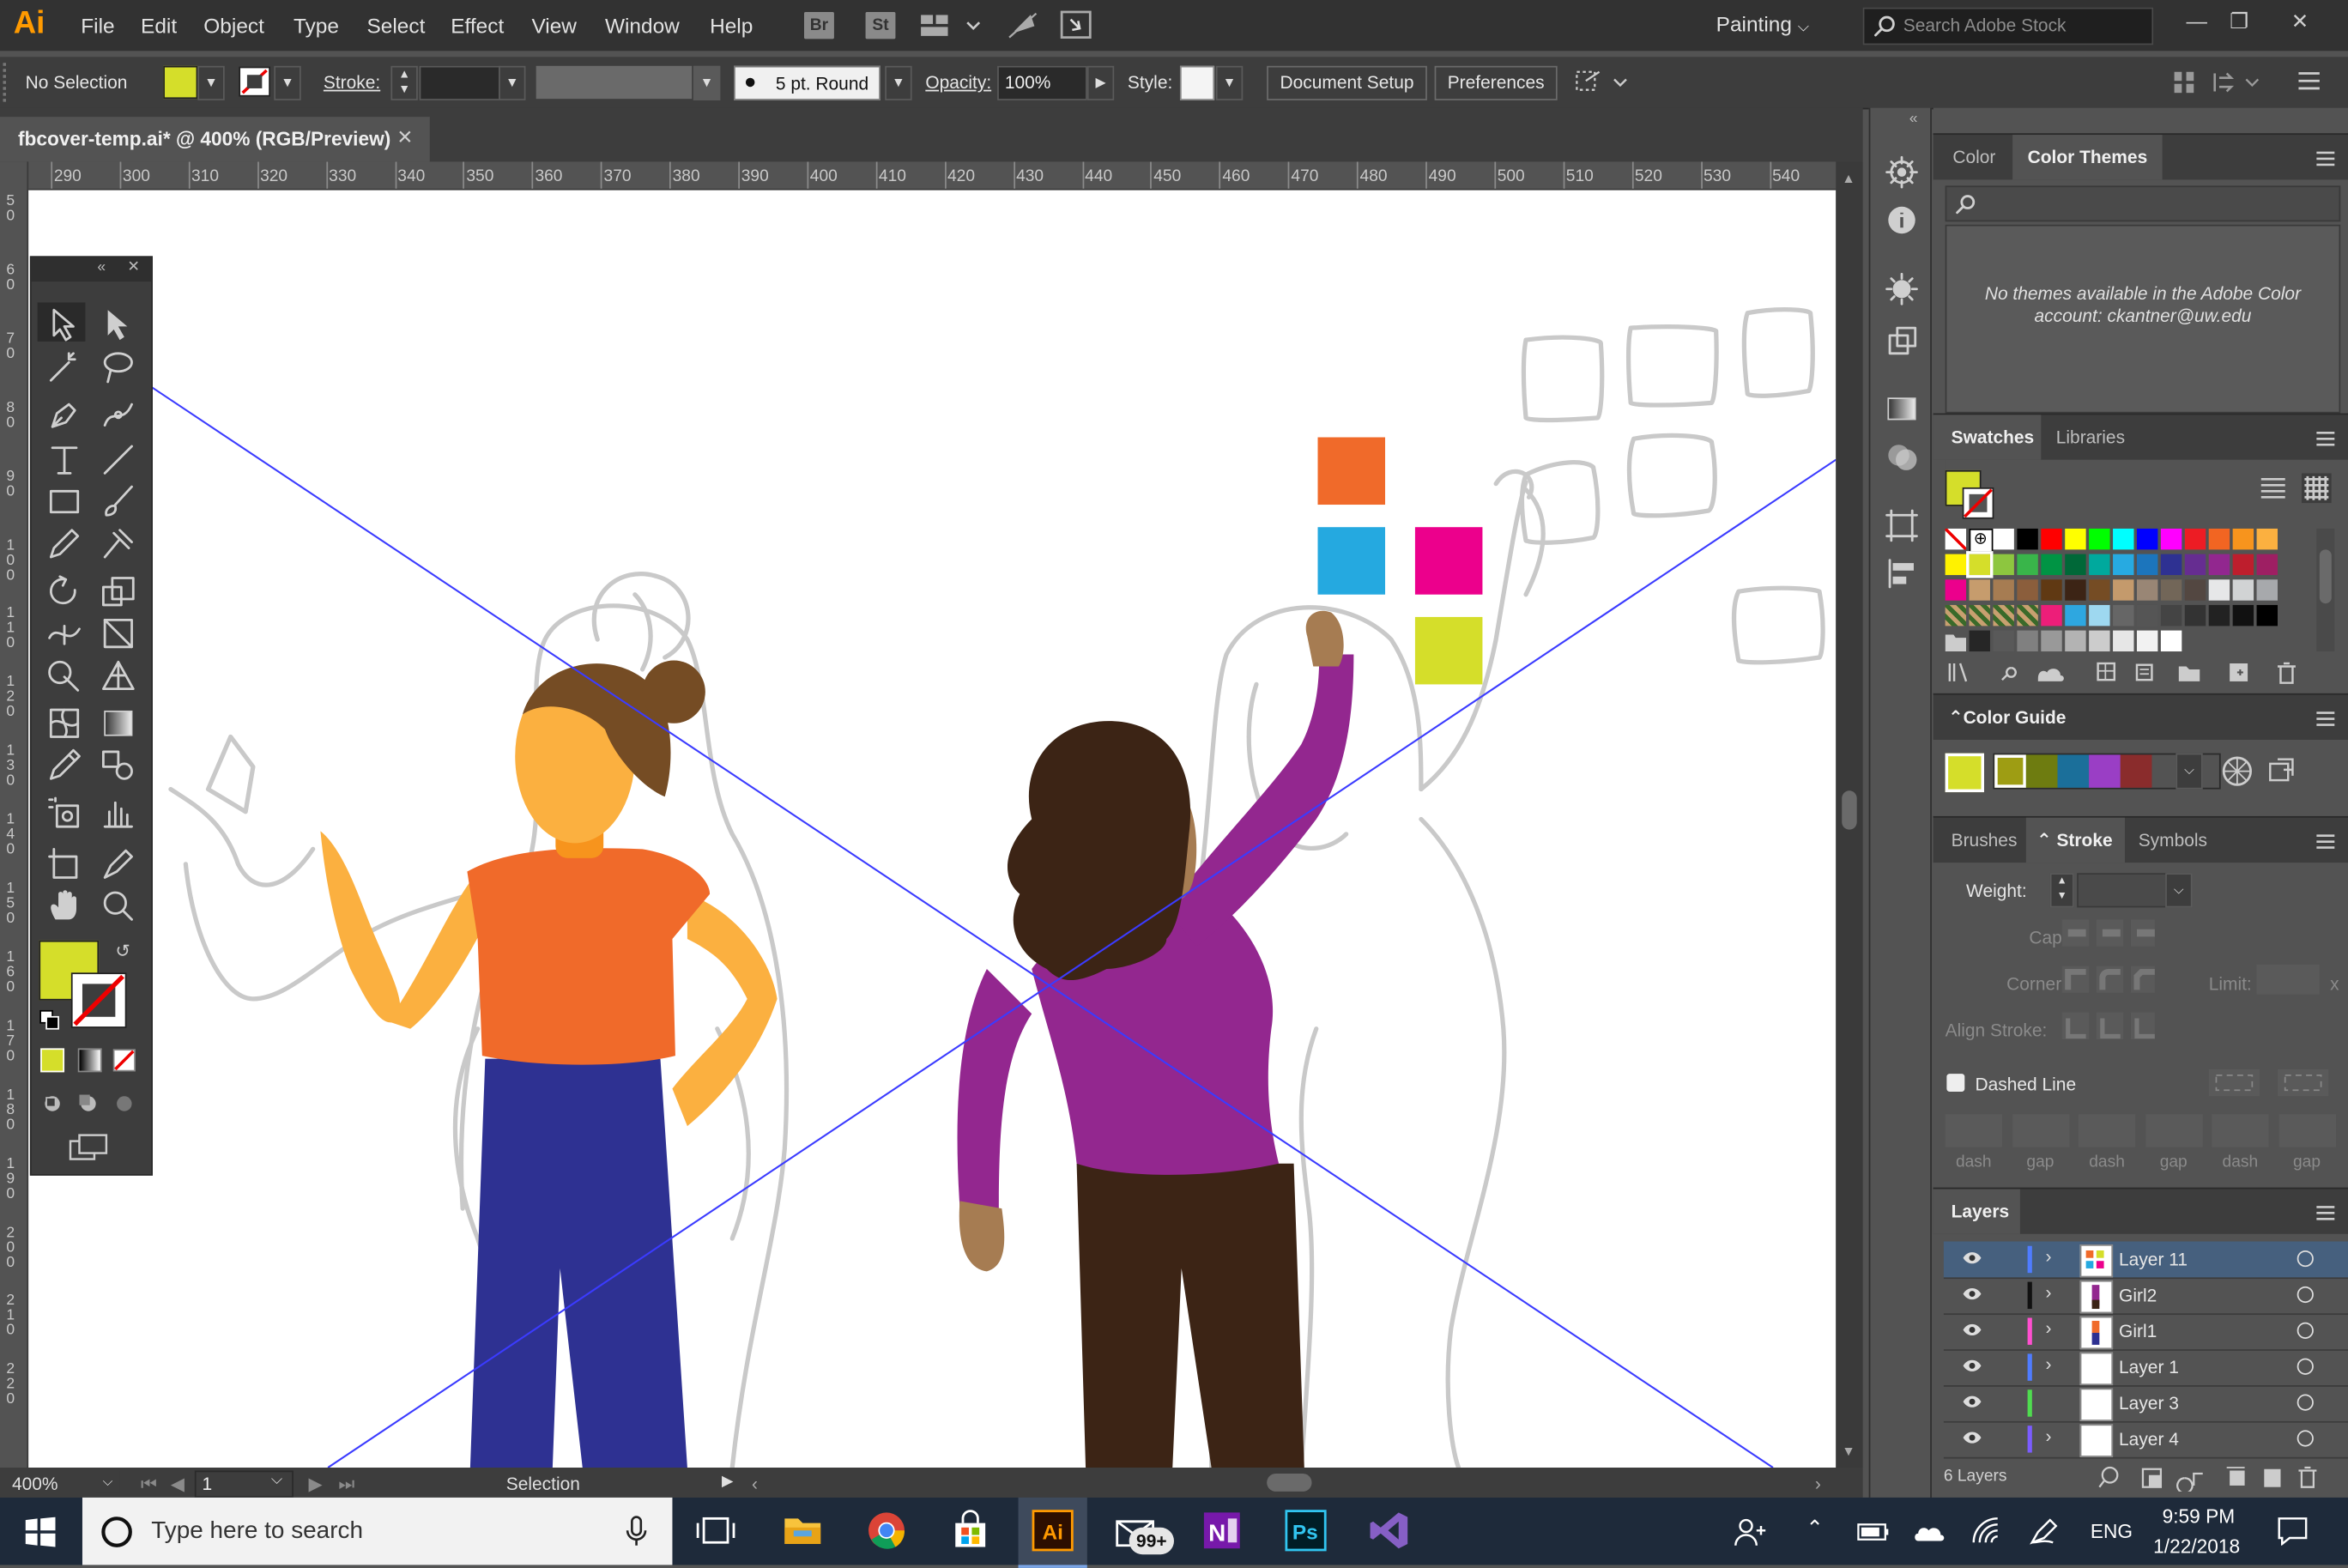 The image size is (2348, 1568). Describe the element at coordinates (396, 26) in the screenshot. I see `menu-select: Select` at that location.